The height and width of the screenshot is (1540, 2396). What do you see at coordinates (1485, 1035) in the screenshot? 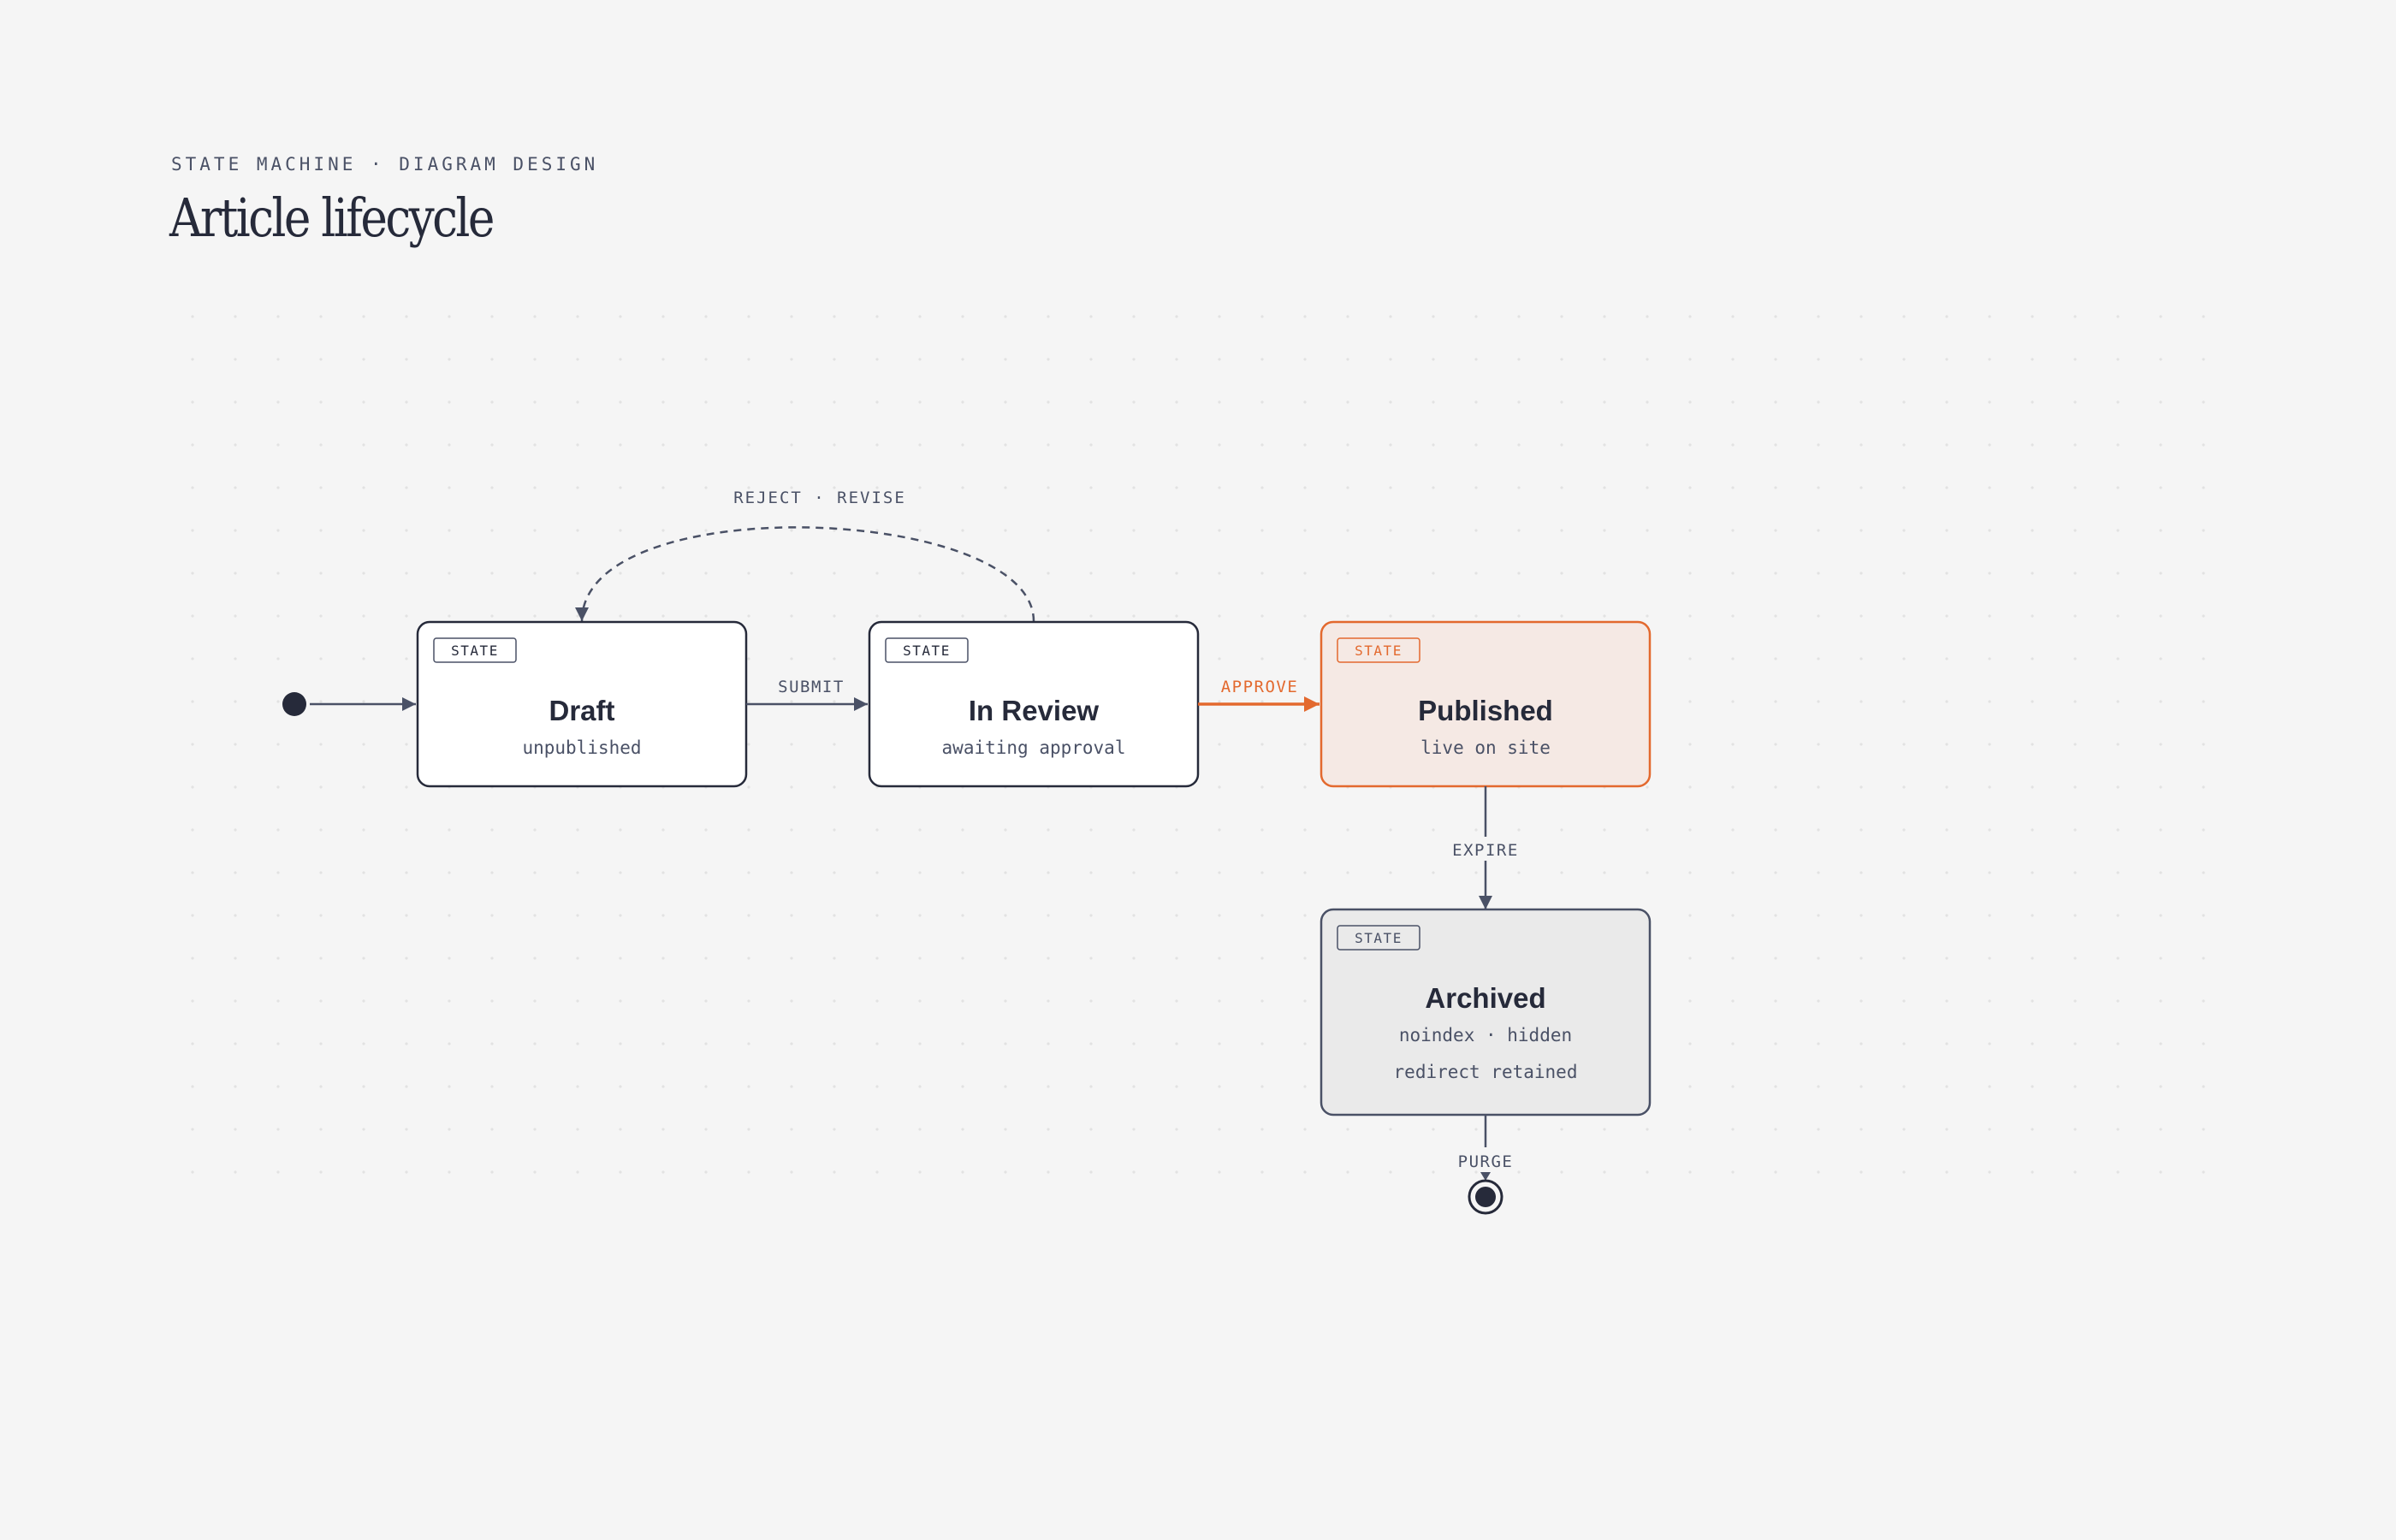
I see `state-description: noindex · hidden` at bounding box center [1485, 1035].